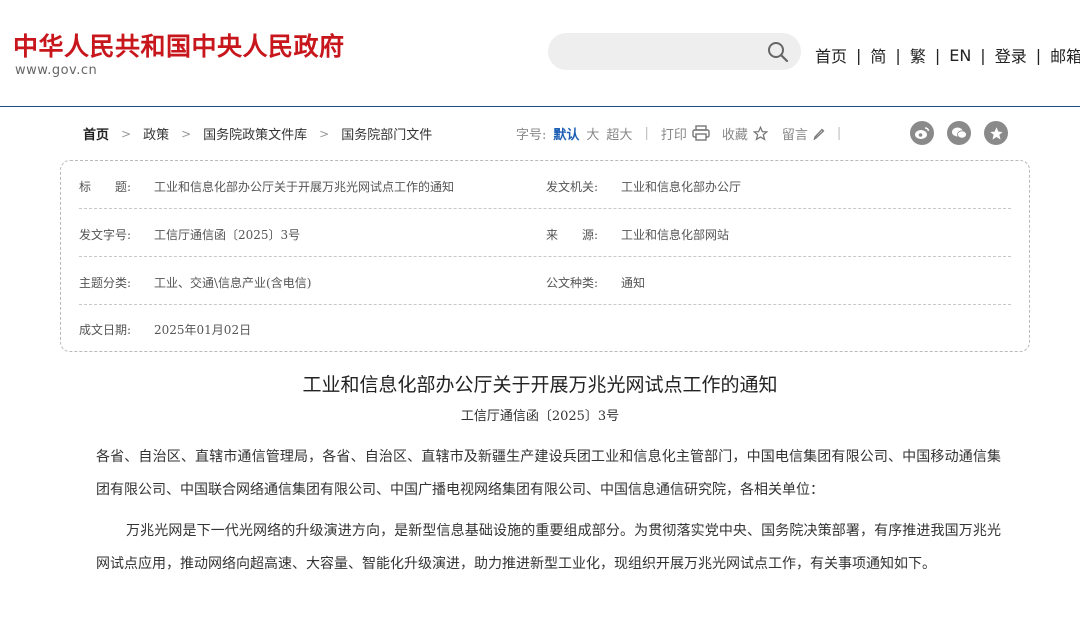  I want to click on meta-date-label: 成文日期:, so click(105, 330).